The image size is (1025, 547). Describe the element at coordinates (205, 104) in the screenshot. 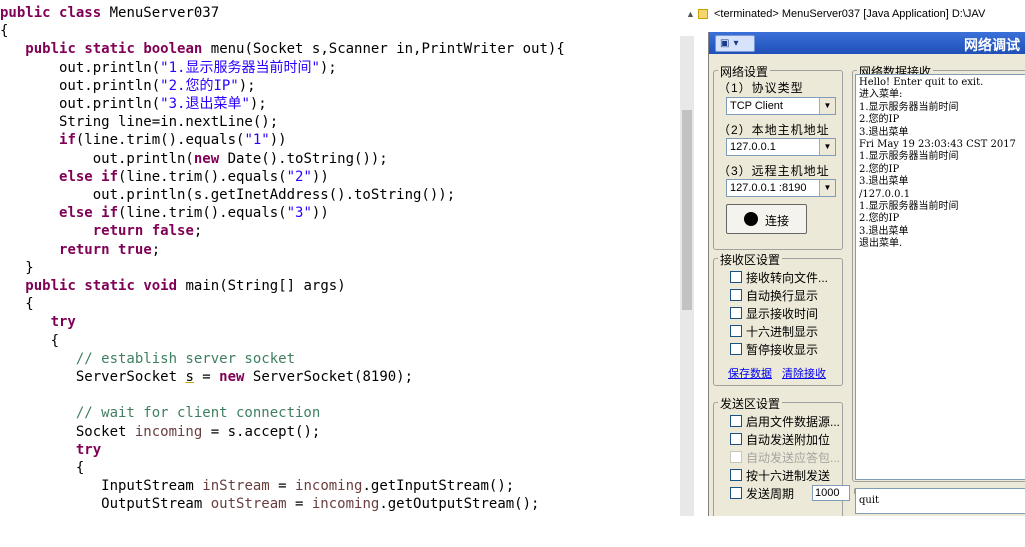

I see `code-token: "3.退出菜单"` at that location.